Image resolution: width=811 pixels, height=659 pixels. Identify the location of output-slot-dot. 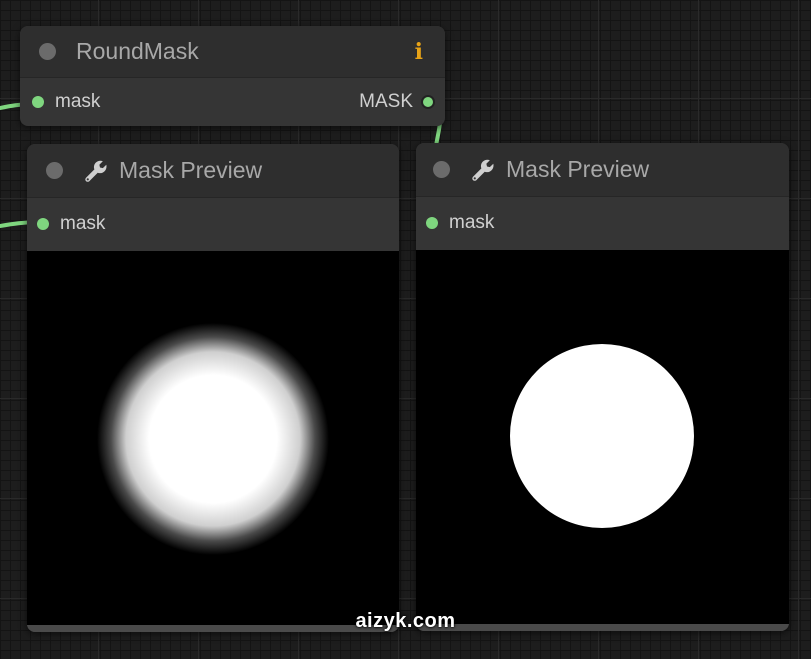
(428, 102).